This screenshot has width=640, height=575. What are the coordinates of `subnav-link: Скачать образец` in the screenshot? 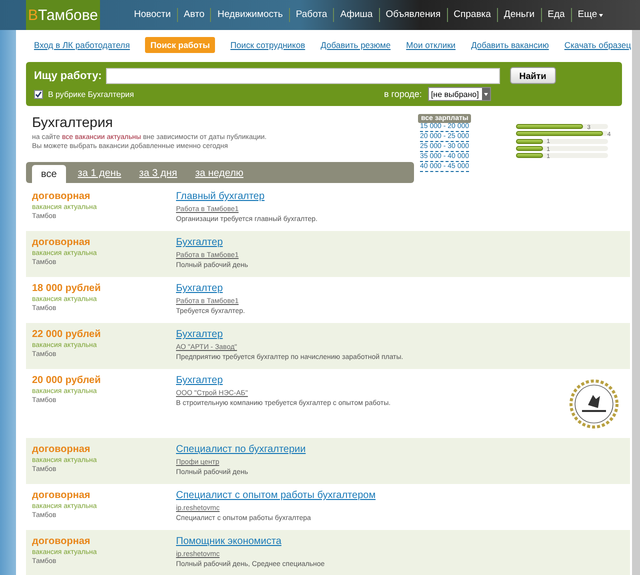 It's located at (597, 45).